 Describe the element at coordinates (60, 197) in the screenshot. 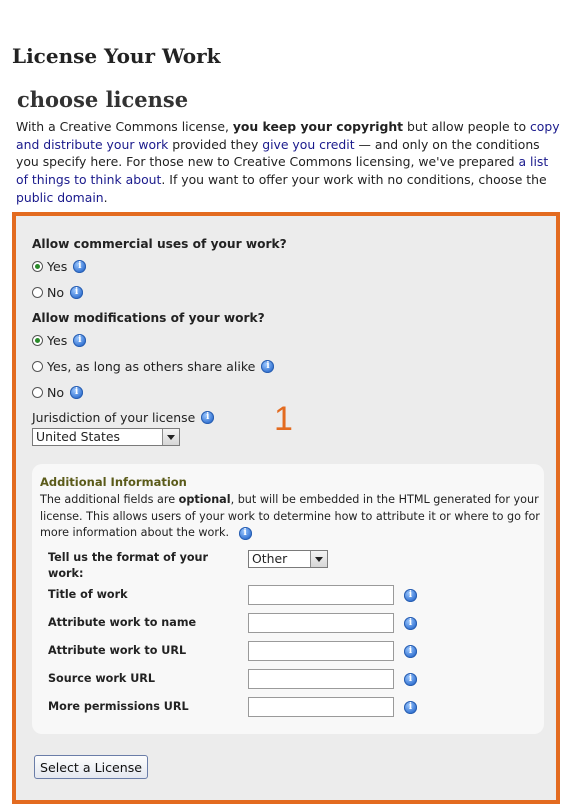

I see `public-domain-link: public domain` at that location.